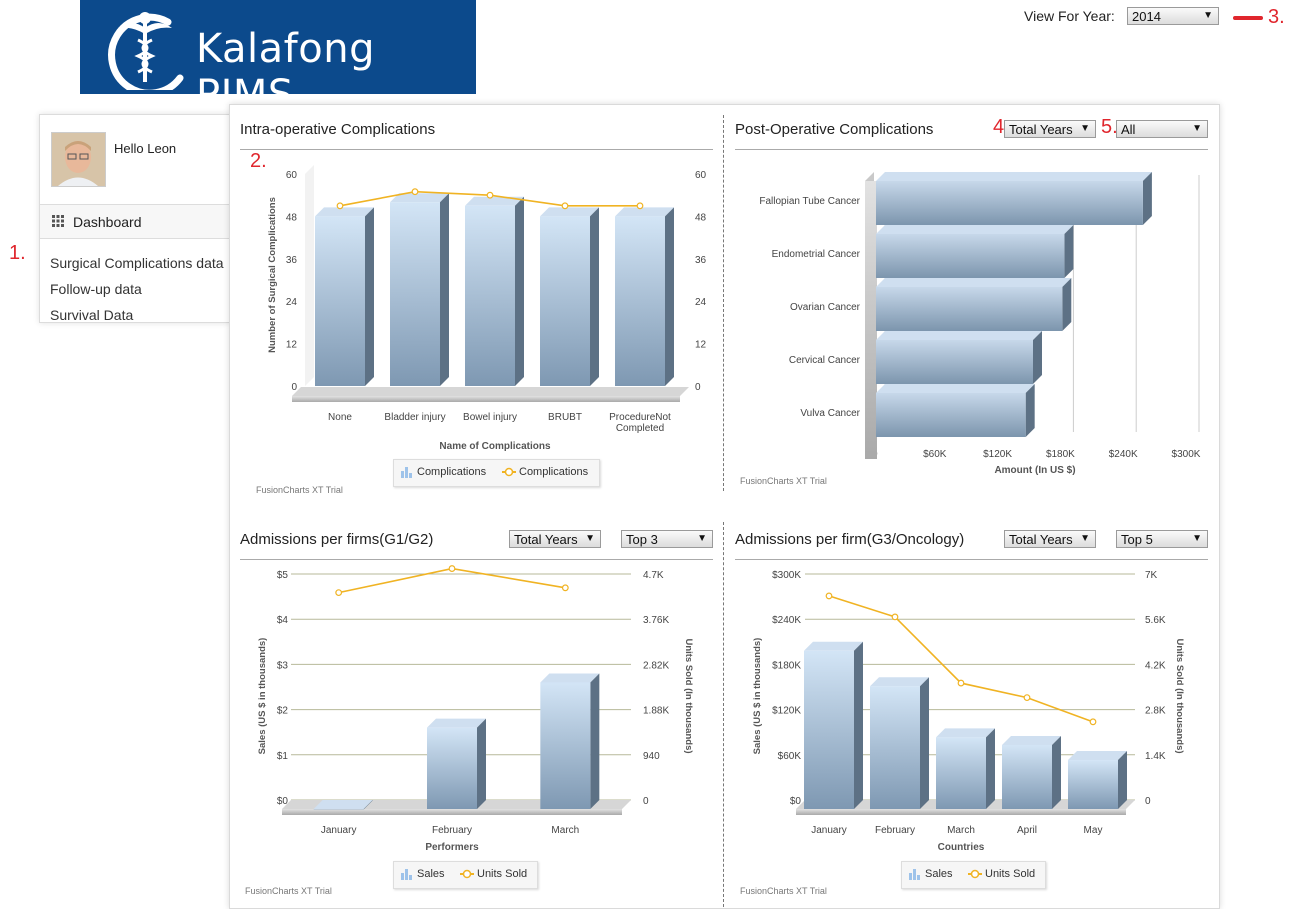  Describe the element at coordinates (490, 391) in the screenshot. I see `chart-floor-top` at that location.